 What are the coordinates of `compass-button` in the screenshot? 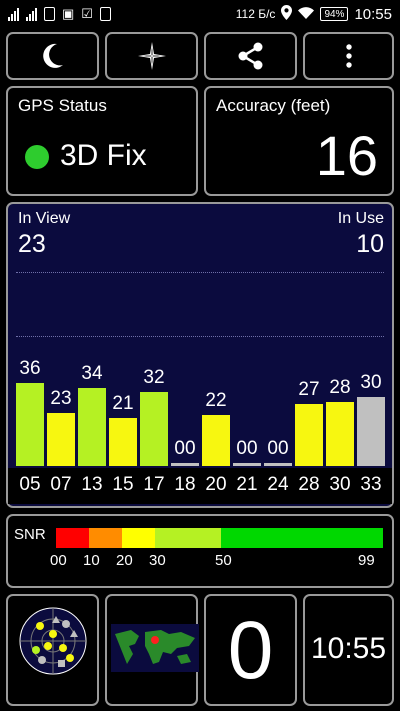 It's located at (151, 56).